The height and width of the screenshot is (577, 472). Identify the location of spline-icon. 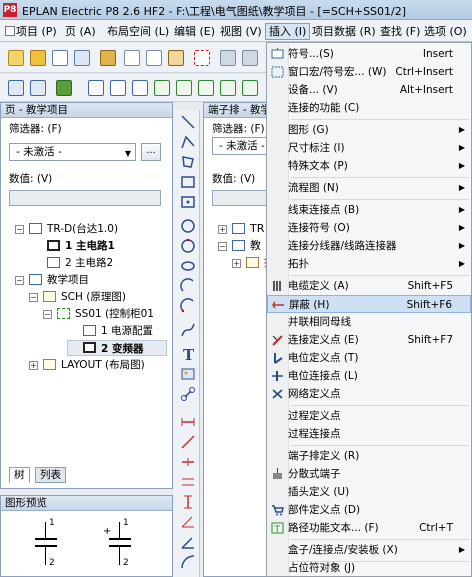
(188, 330).